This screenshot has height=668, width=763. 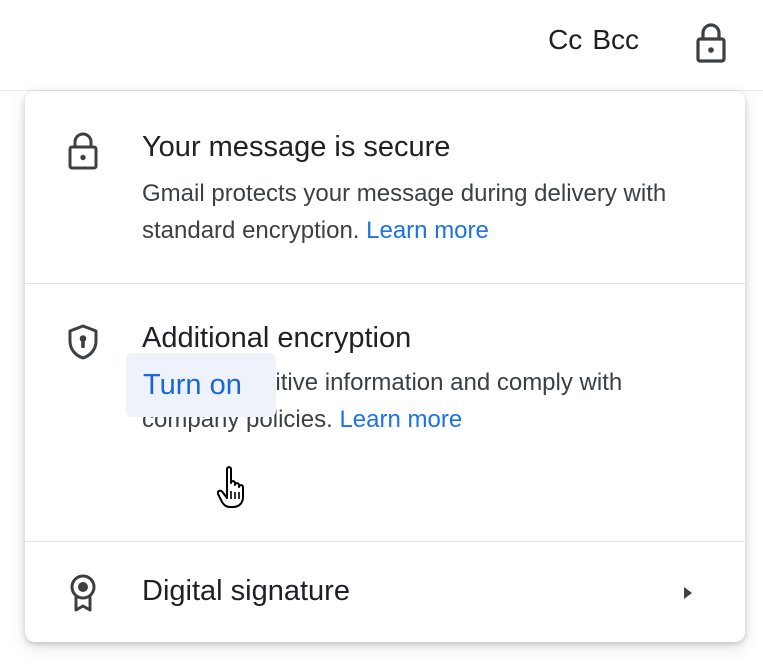 What do you see at coordinates (277, 338) in the screenshot?
I see `additional-encryption-title: Additional encryption` at bounding box center [277, 338].